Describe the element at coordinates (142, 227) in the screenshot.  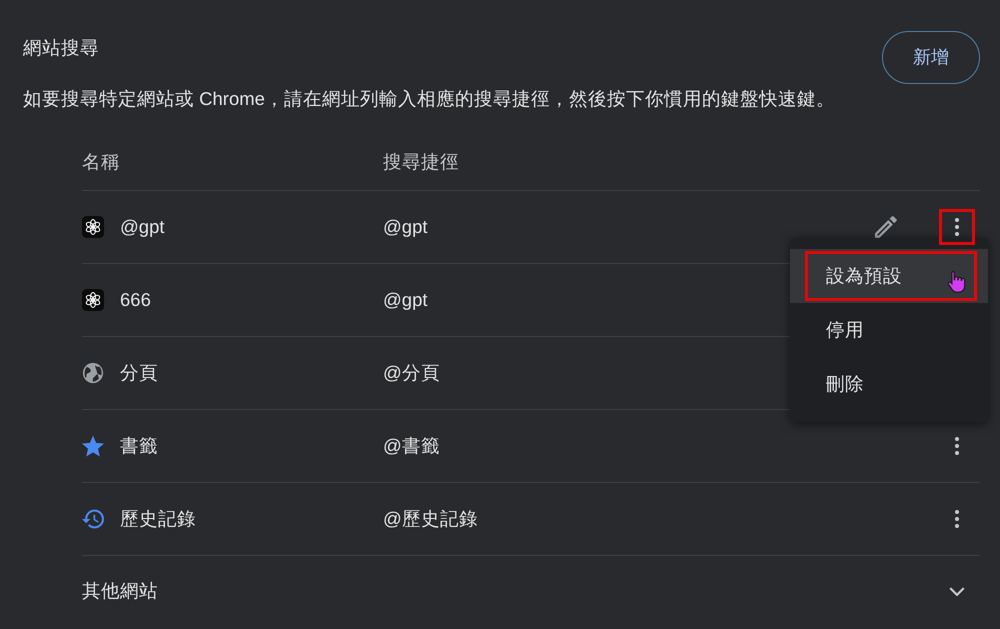
I see `site-name: @gpt` at that location.